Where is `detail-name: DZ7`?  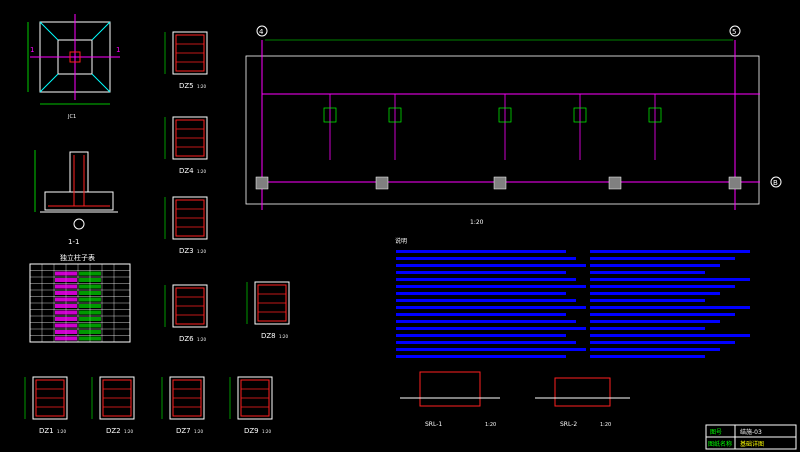
detail-name: DZ7 is located at coordinates (183, 431).